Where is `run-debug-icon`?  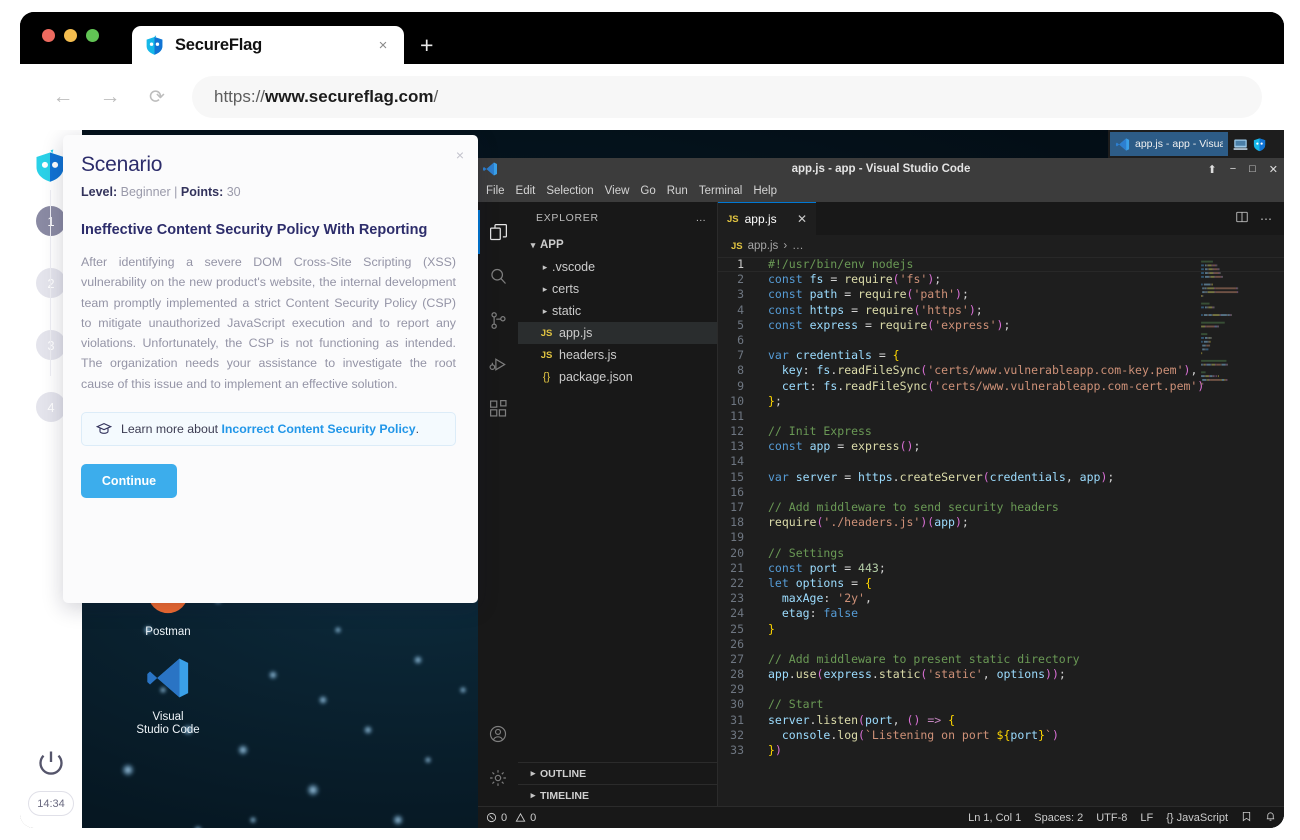 run-debug-icon is located at coordinates (498, 364).